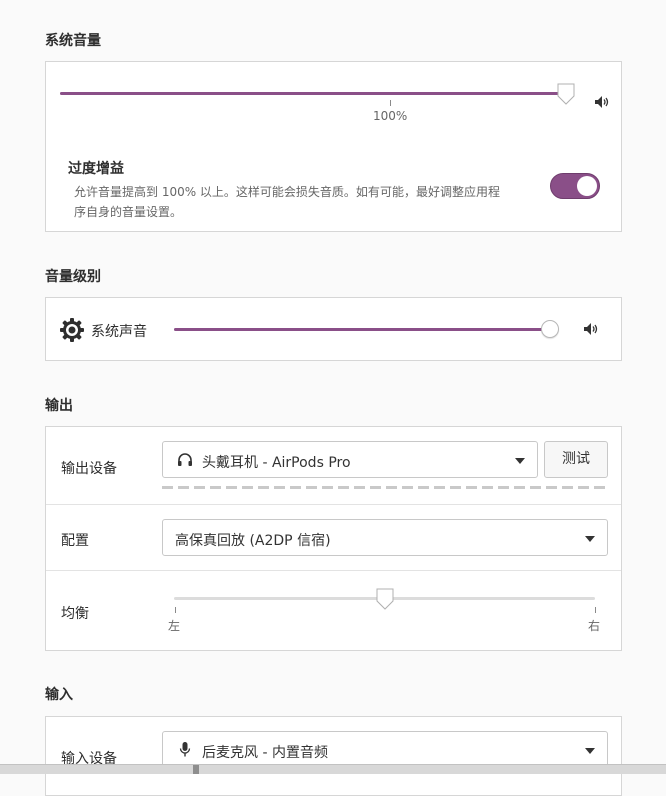 The image size is (666, 796). I want to click on output-device-value: 头戴耳机 - AirPods Pro, so click(276, 463).